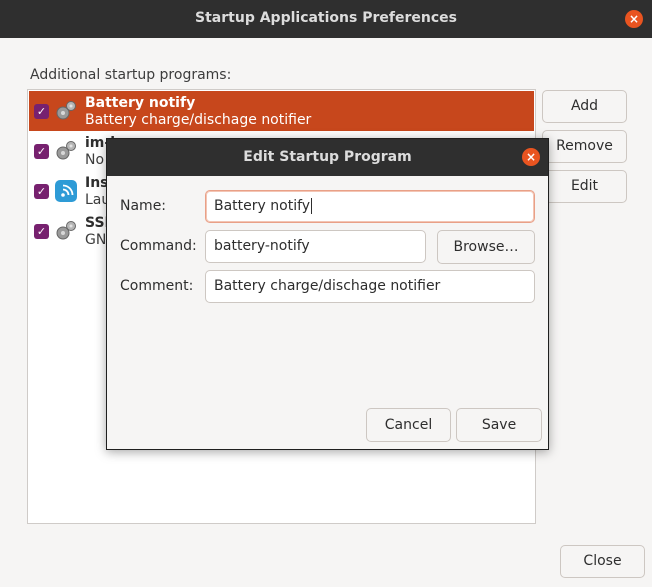 The height and width of the screenshot is (587, 652). I want to click on dialog-title: Edit Startup Program, so click(327, 157).